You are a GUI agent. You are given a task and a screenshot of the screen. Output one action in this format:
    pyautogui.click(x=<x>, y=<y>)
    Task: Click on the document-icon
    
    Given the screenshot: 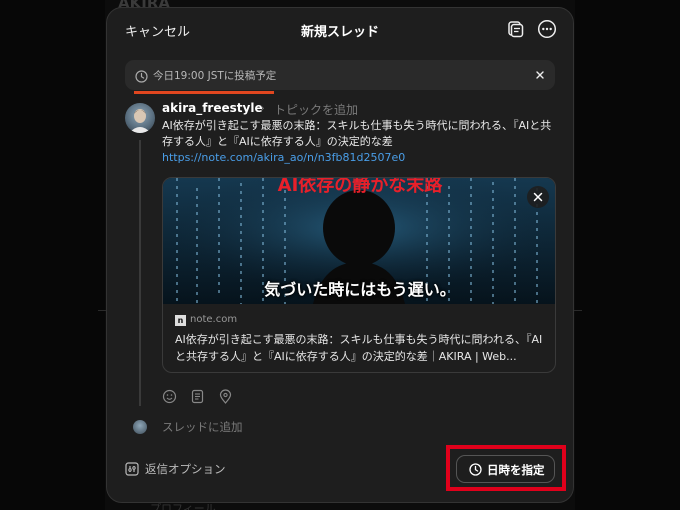 What is the action you would take?
    pyautogui.click(x=197, y=396)
    